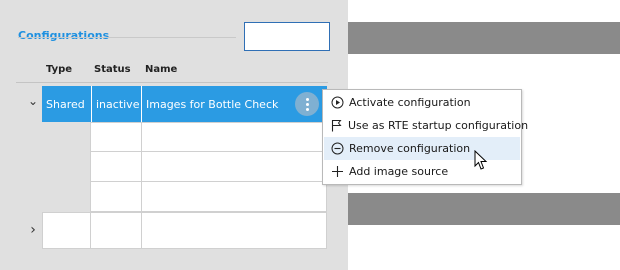  What do you see at coordinates (112, 69) in the screenshot?
I see `column-header-status: Status` at bounding box center [112, 69].